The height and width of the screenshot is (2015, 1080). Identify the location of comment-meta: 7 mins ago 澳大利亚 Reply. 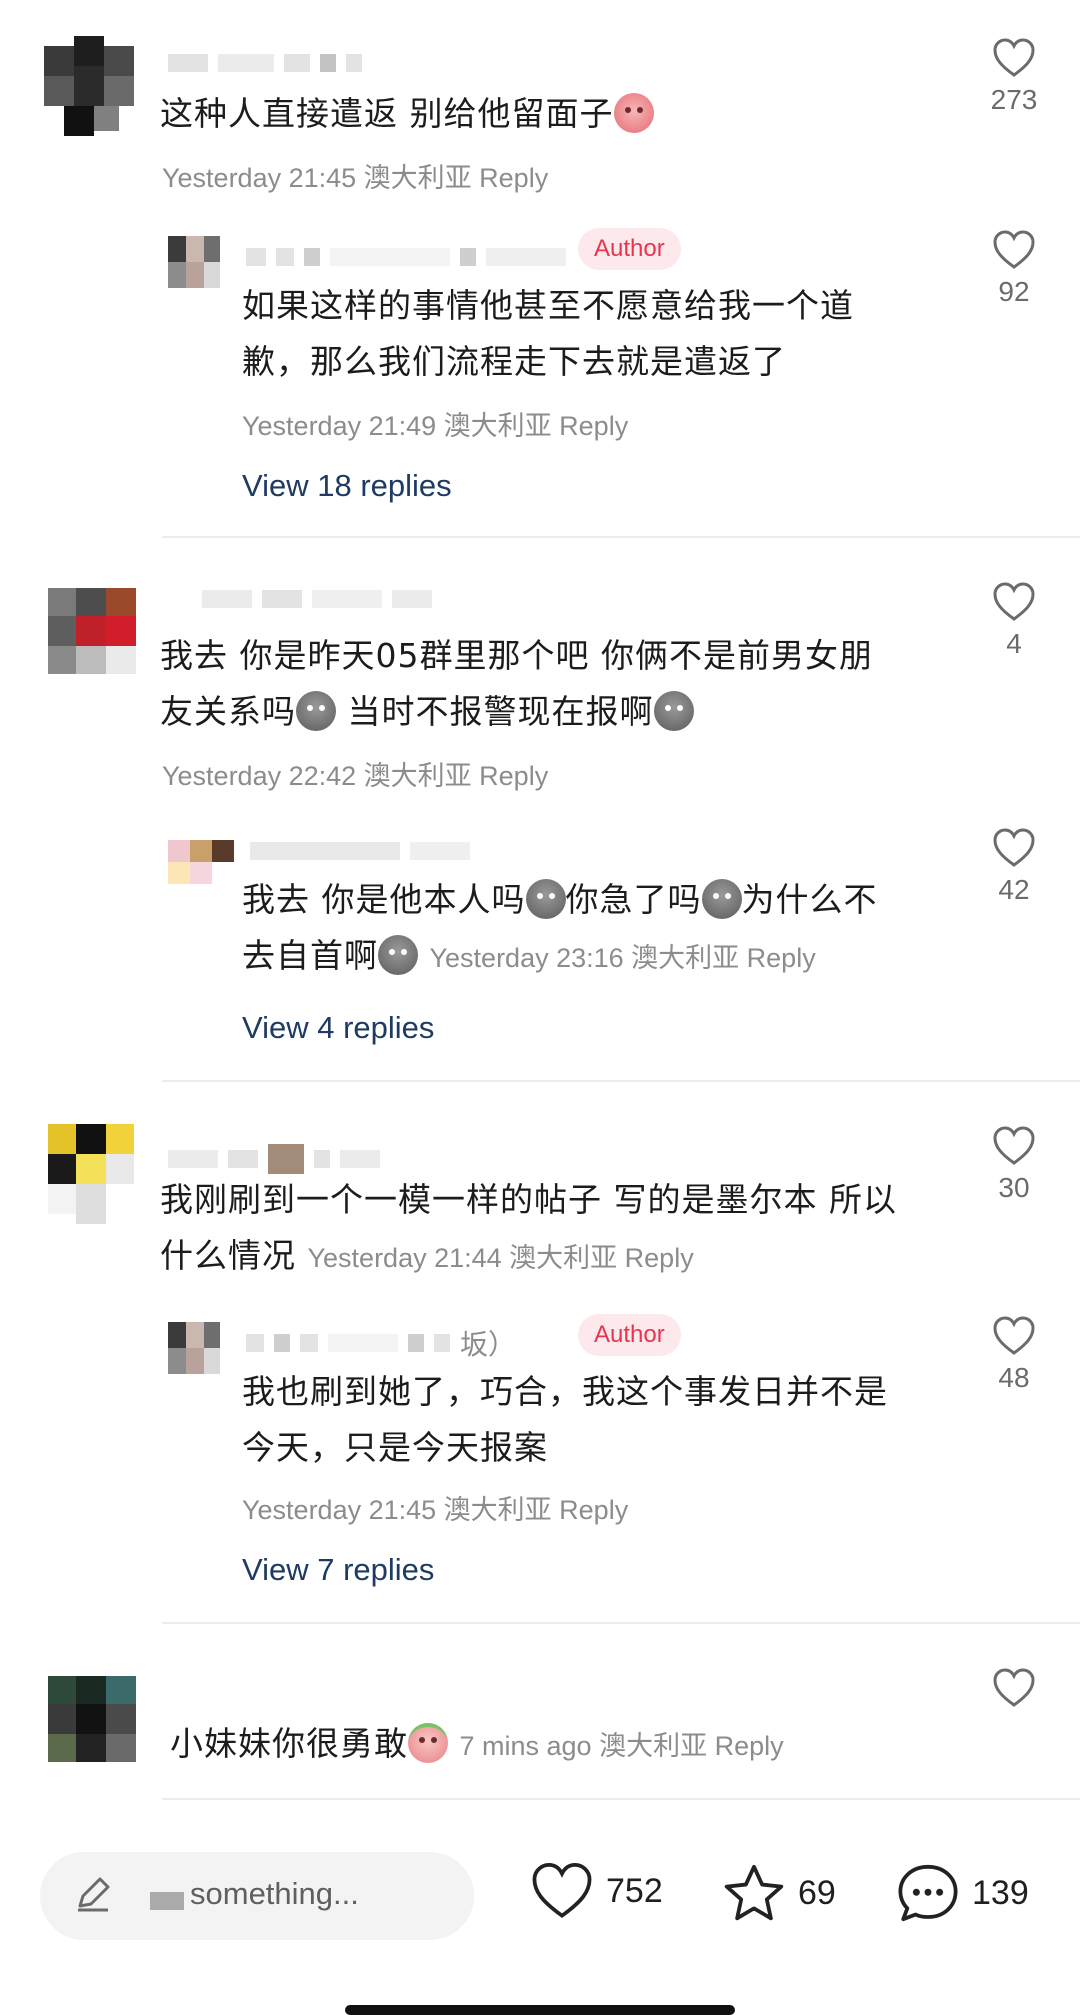
(621, 1746).